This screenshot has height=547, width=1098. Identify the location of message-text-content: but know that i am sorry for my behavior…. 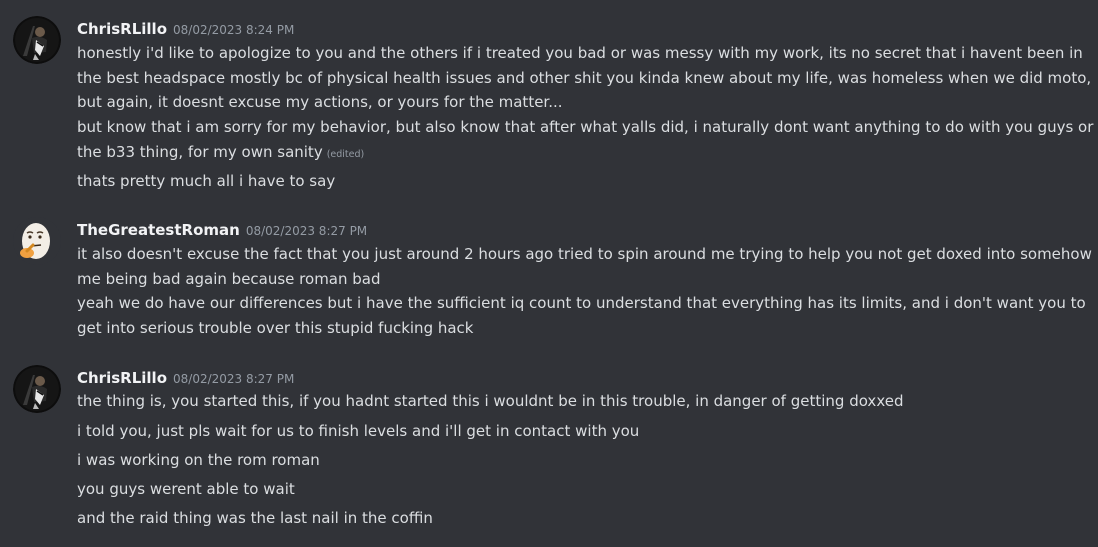
(585, 139).